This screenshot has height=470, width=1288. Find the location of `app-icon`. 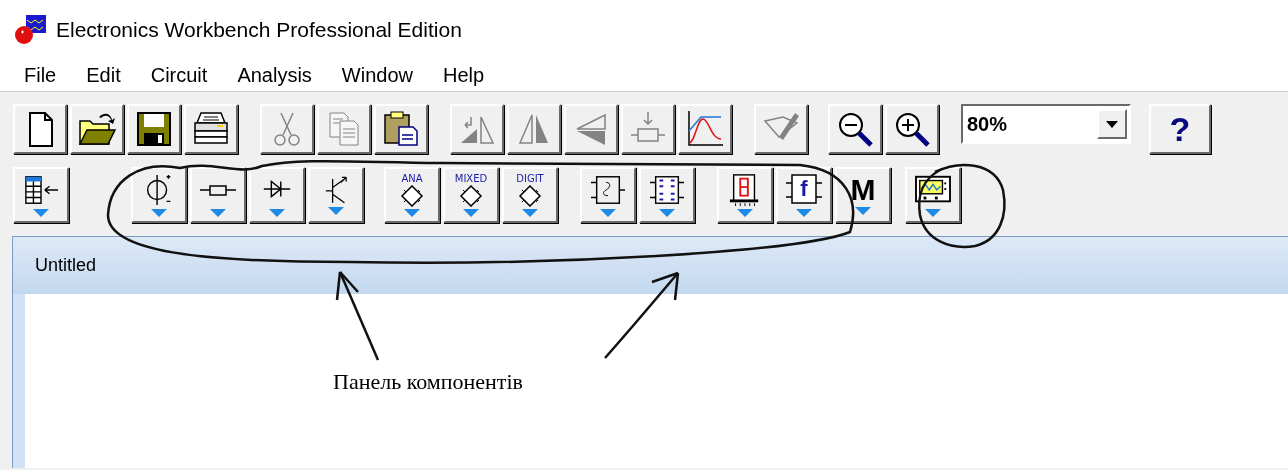

app-icon is located at coordinates (31, 30).